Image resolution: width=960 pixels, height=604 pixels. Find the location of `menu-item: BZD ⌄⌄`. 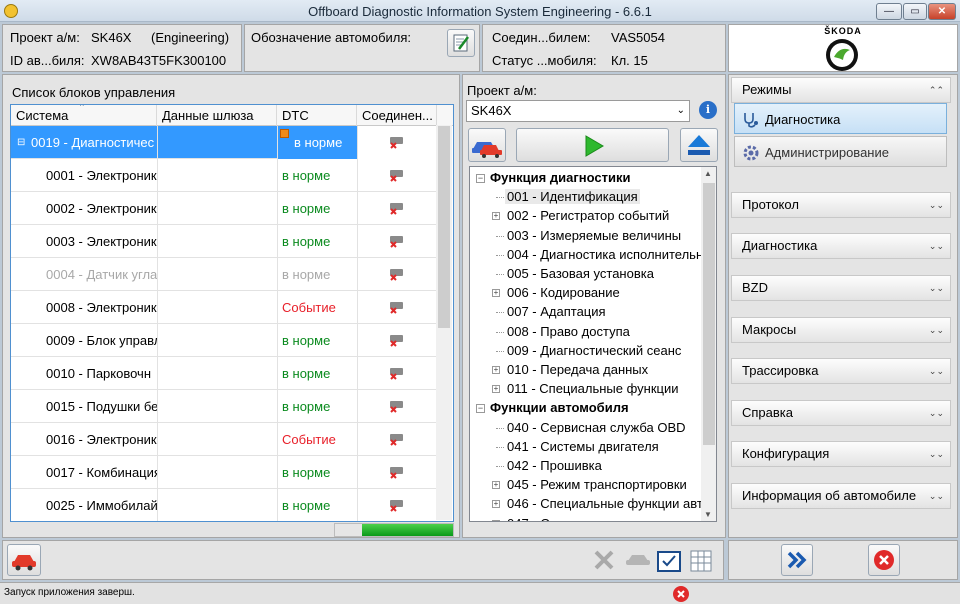

menu-item: BZD ⌄⌄ is located at coordinates (841, 288).